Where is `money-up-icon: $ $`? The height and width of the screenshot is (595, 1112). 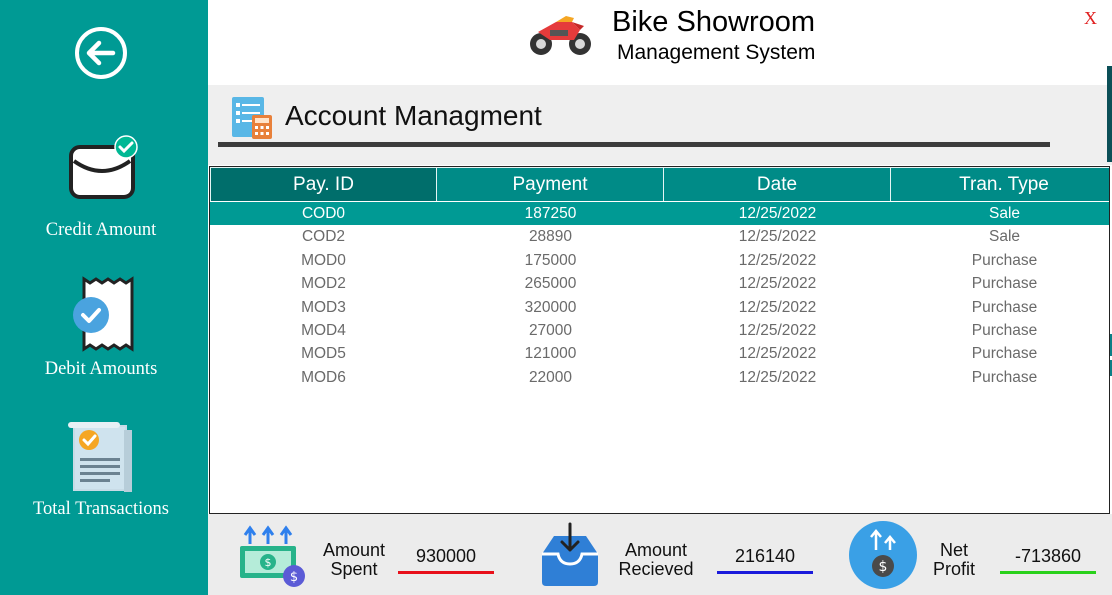 money-up-icon: $ $ is located at coordinates (272, 556).